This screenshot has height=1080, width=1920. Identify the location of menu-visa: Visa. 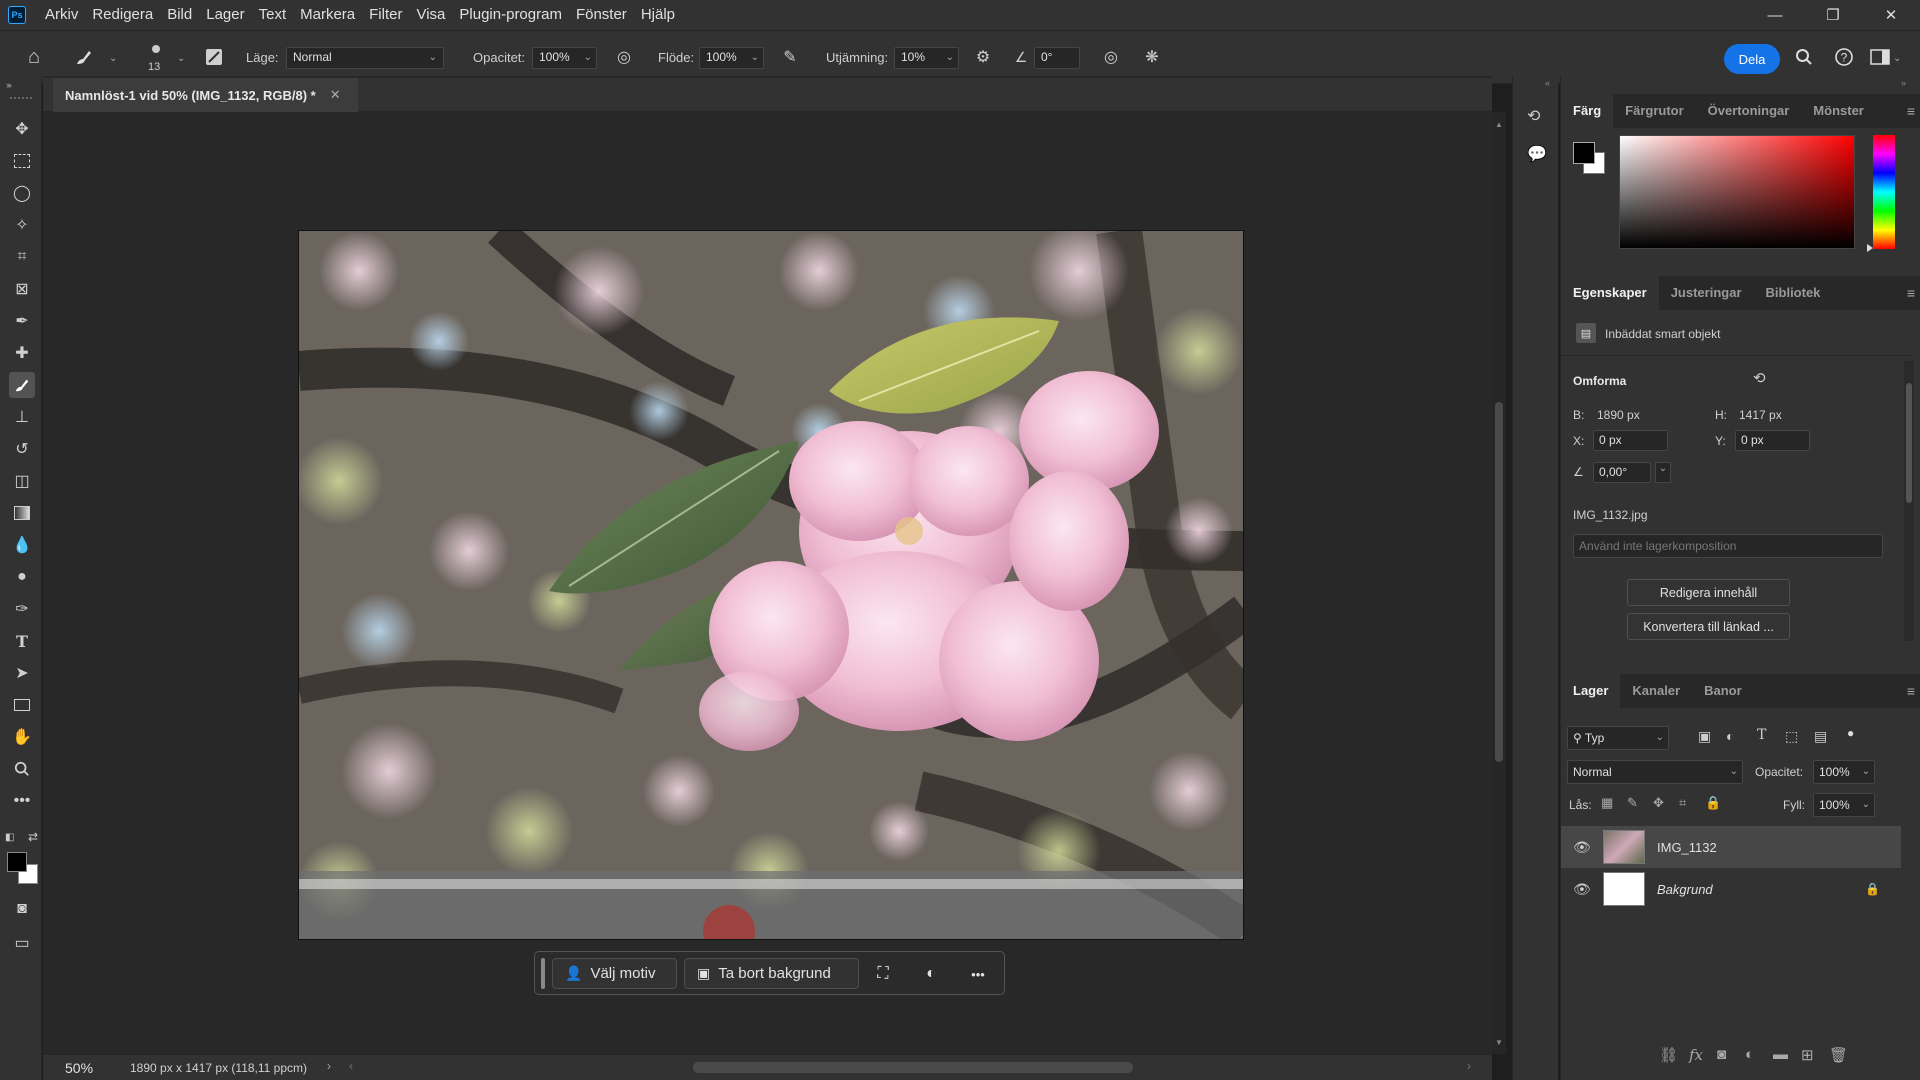
(430, 15).